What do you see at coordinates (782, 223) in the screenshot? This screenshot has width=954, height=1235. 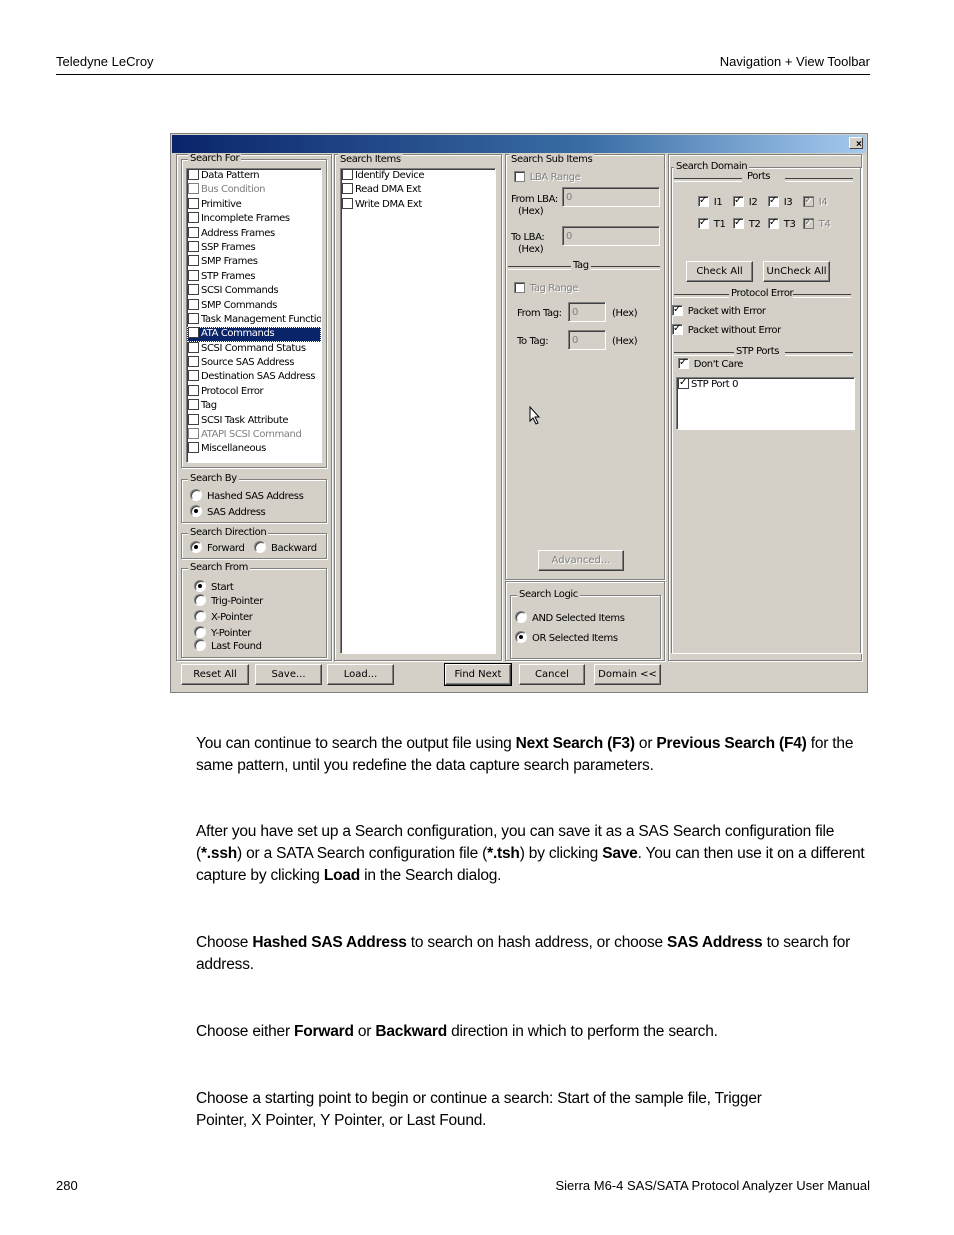 I see `port-checkbox-t3: T3` at bounding box center [782, 223].